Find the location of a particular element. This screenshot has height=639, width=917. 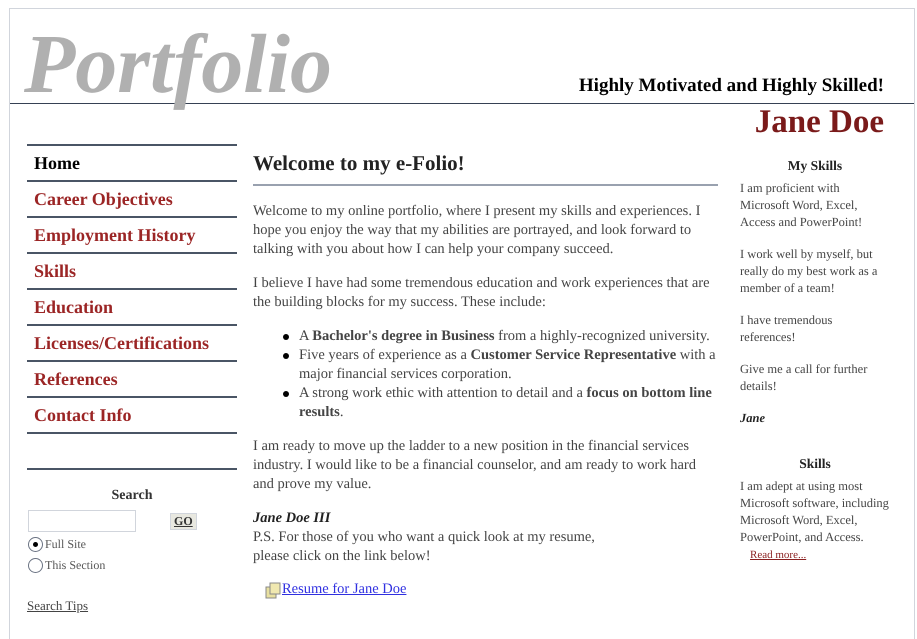

nav-link: Licenses/Certifications is located at coordinates (121, 343).